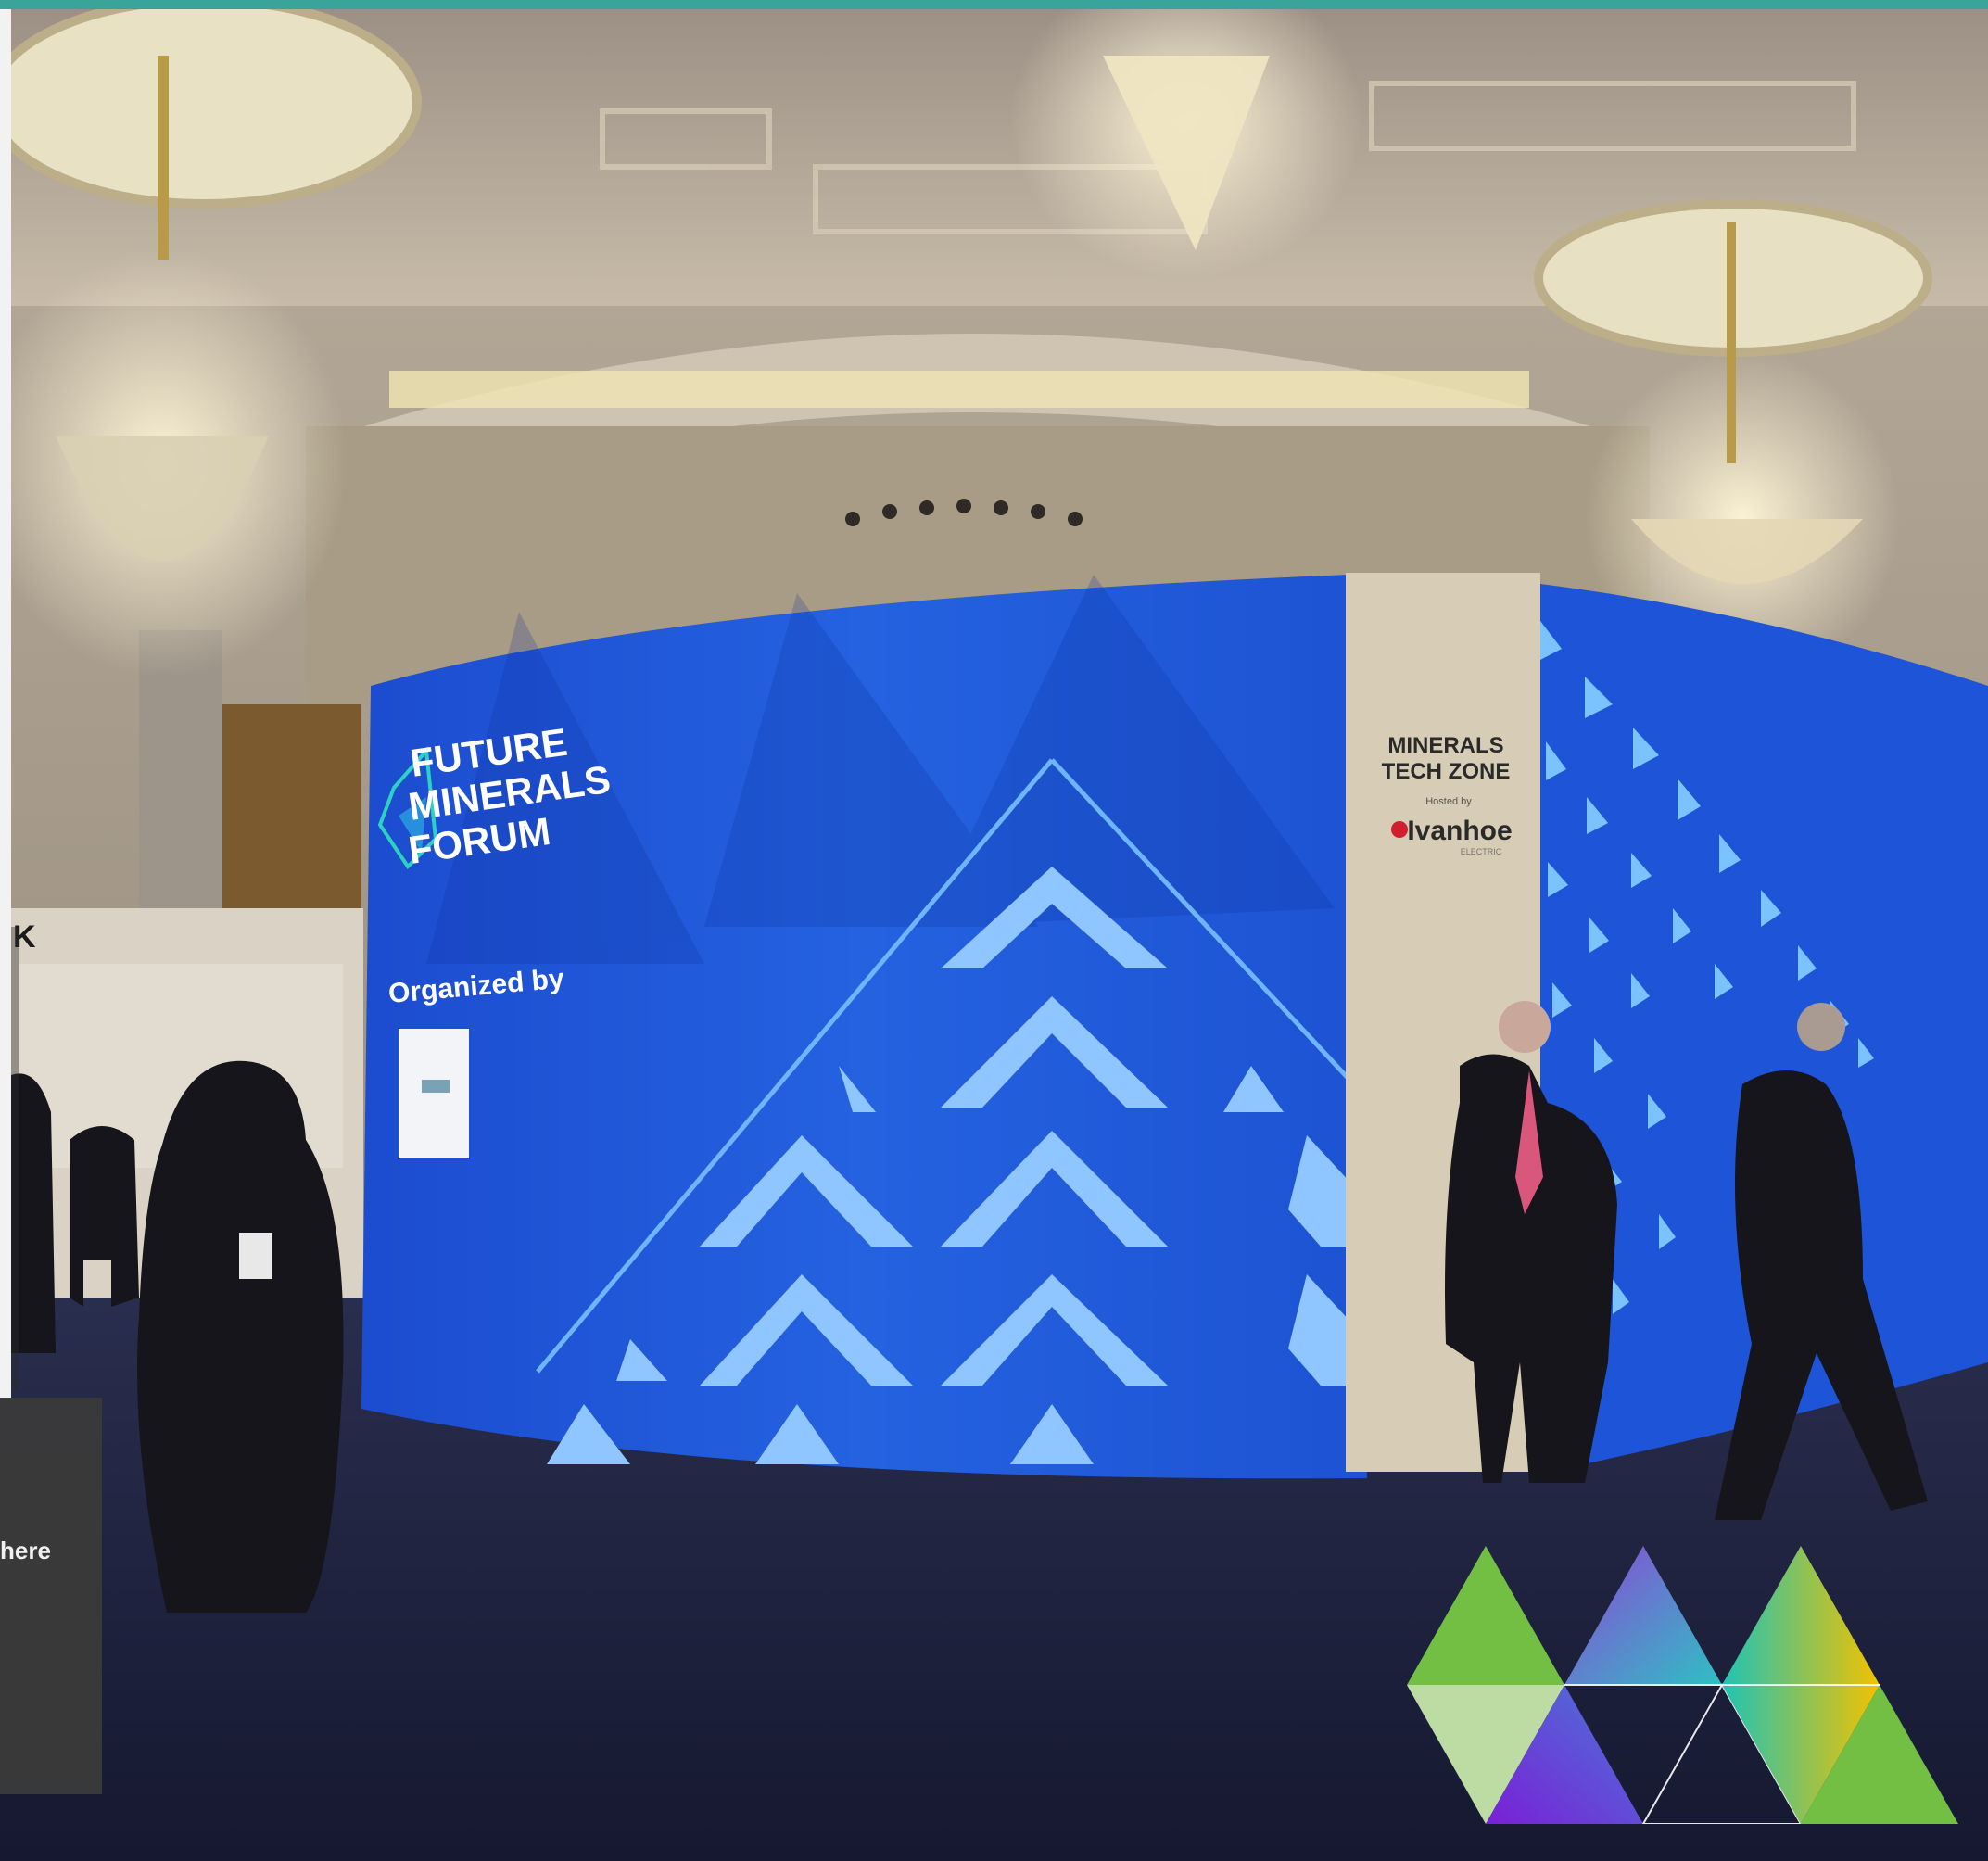 This screenshot has width=1988, height=1861. What do you see at coordinates (1448, 801) in the screenshot?
I see `hosted-by-label: Hosted by` at bounding box center [1448, 801].